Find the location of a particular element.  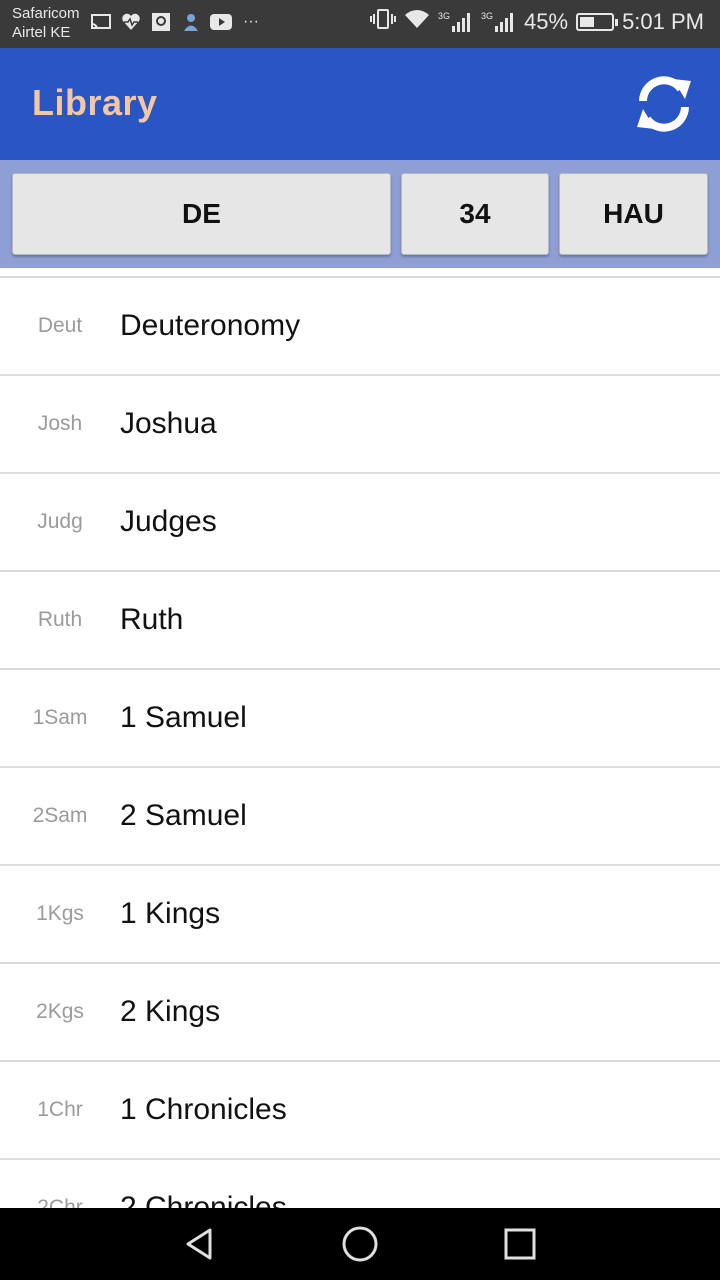

book-row: 1Chr 1 Chronicles is located at coordinates (360, 1111).